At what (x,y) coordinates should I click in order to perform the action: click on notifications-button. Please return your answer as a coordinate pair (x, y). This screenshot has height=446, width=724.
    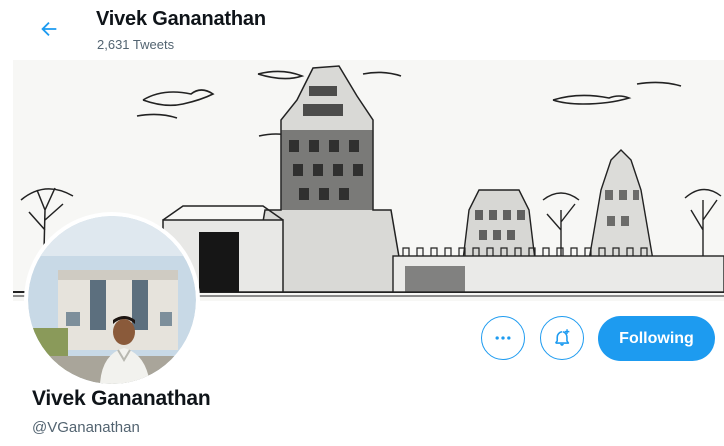
    Looking at the image, I should click on (562, 338).